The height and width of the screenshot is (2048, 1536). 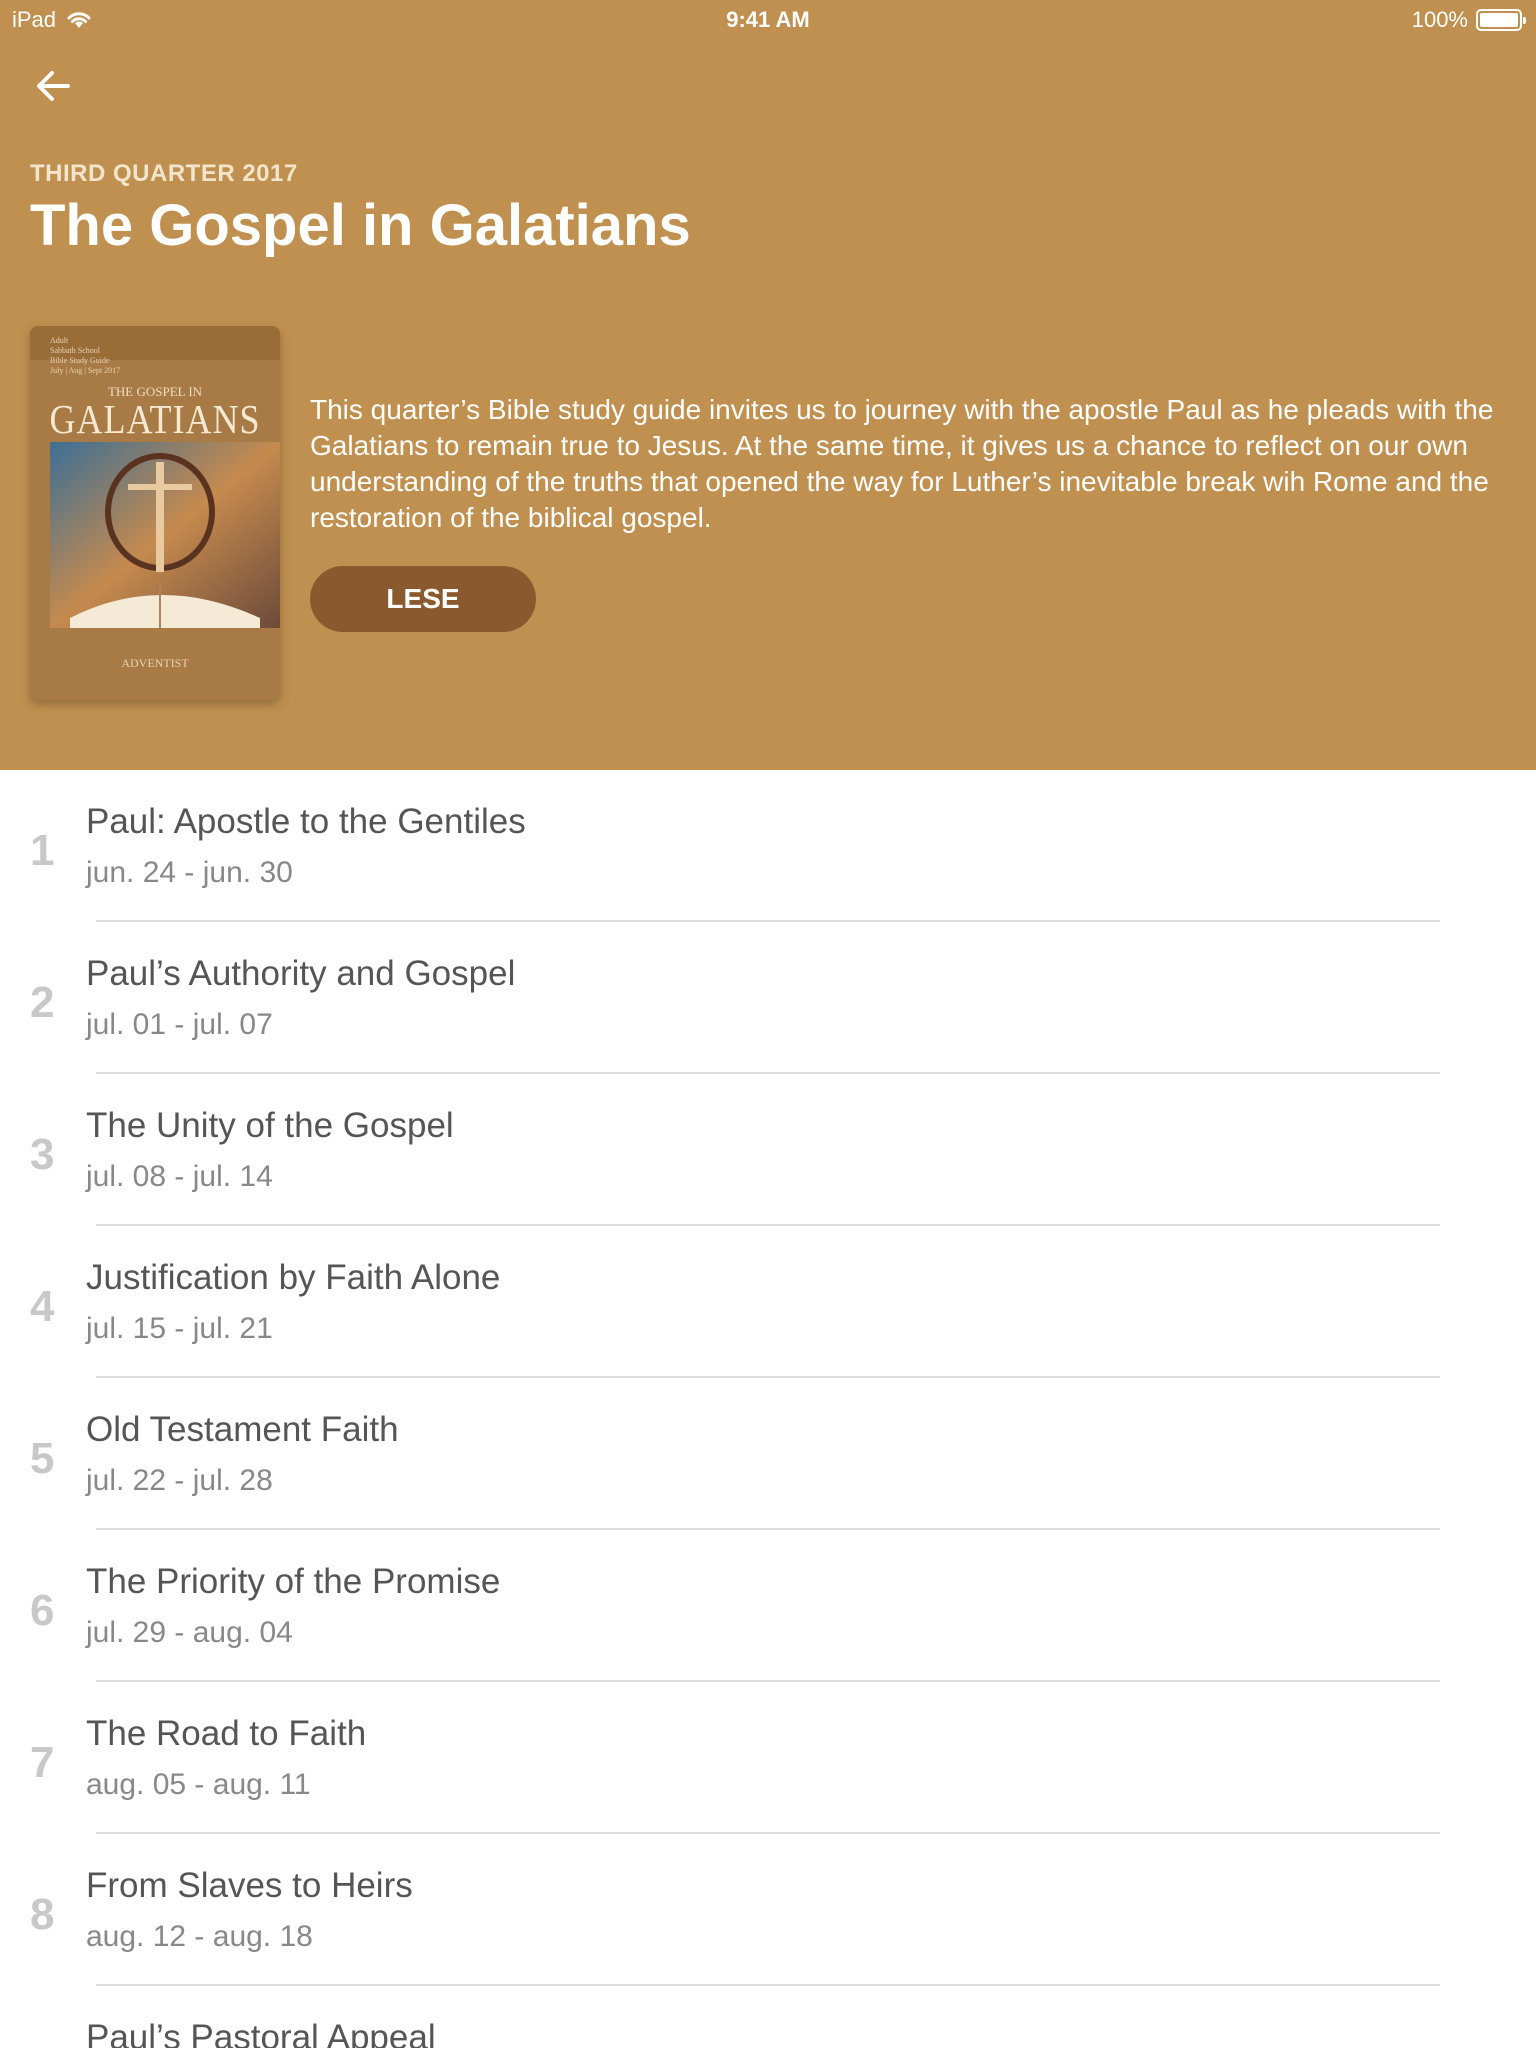 What do you see at coordinates (155, 663) in the screenshot?
I see `cover-logo: ADVENTIST` at bounding box center [155, 663].